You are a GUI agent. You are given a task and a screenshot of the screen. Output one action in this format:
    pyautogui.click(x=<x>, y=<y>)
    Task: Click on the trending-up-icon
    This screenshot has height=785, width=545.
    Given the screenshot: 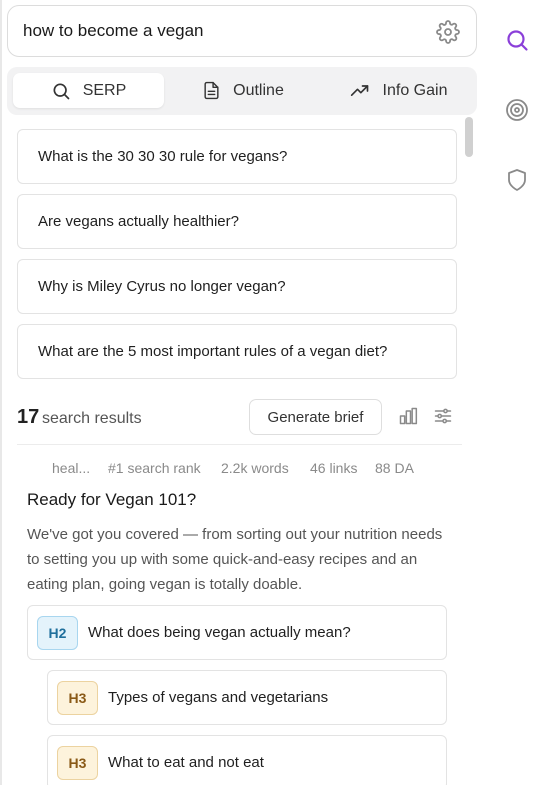 What is the action you would take?
    pyautogui.click(x=359, y=90)
    